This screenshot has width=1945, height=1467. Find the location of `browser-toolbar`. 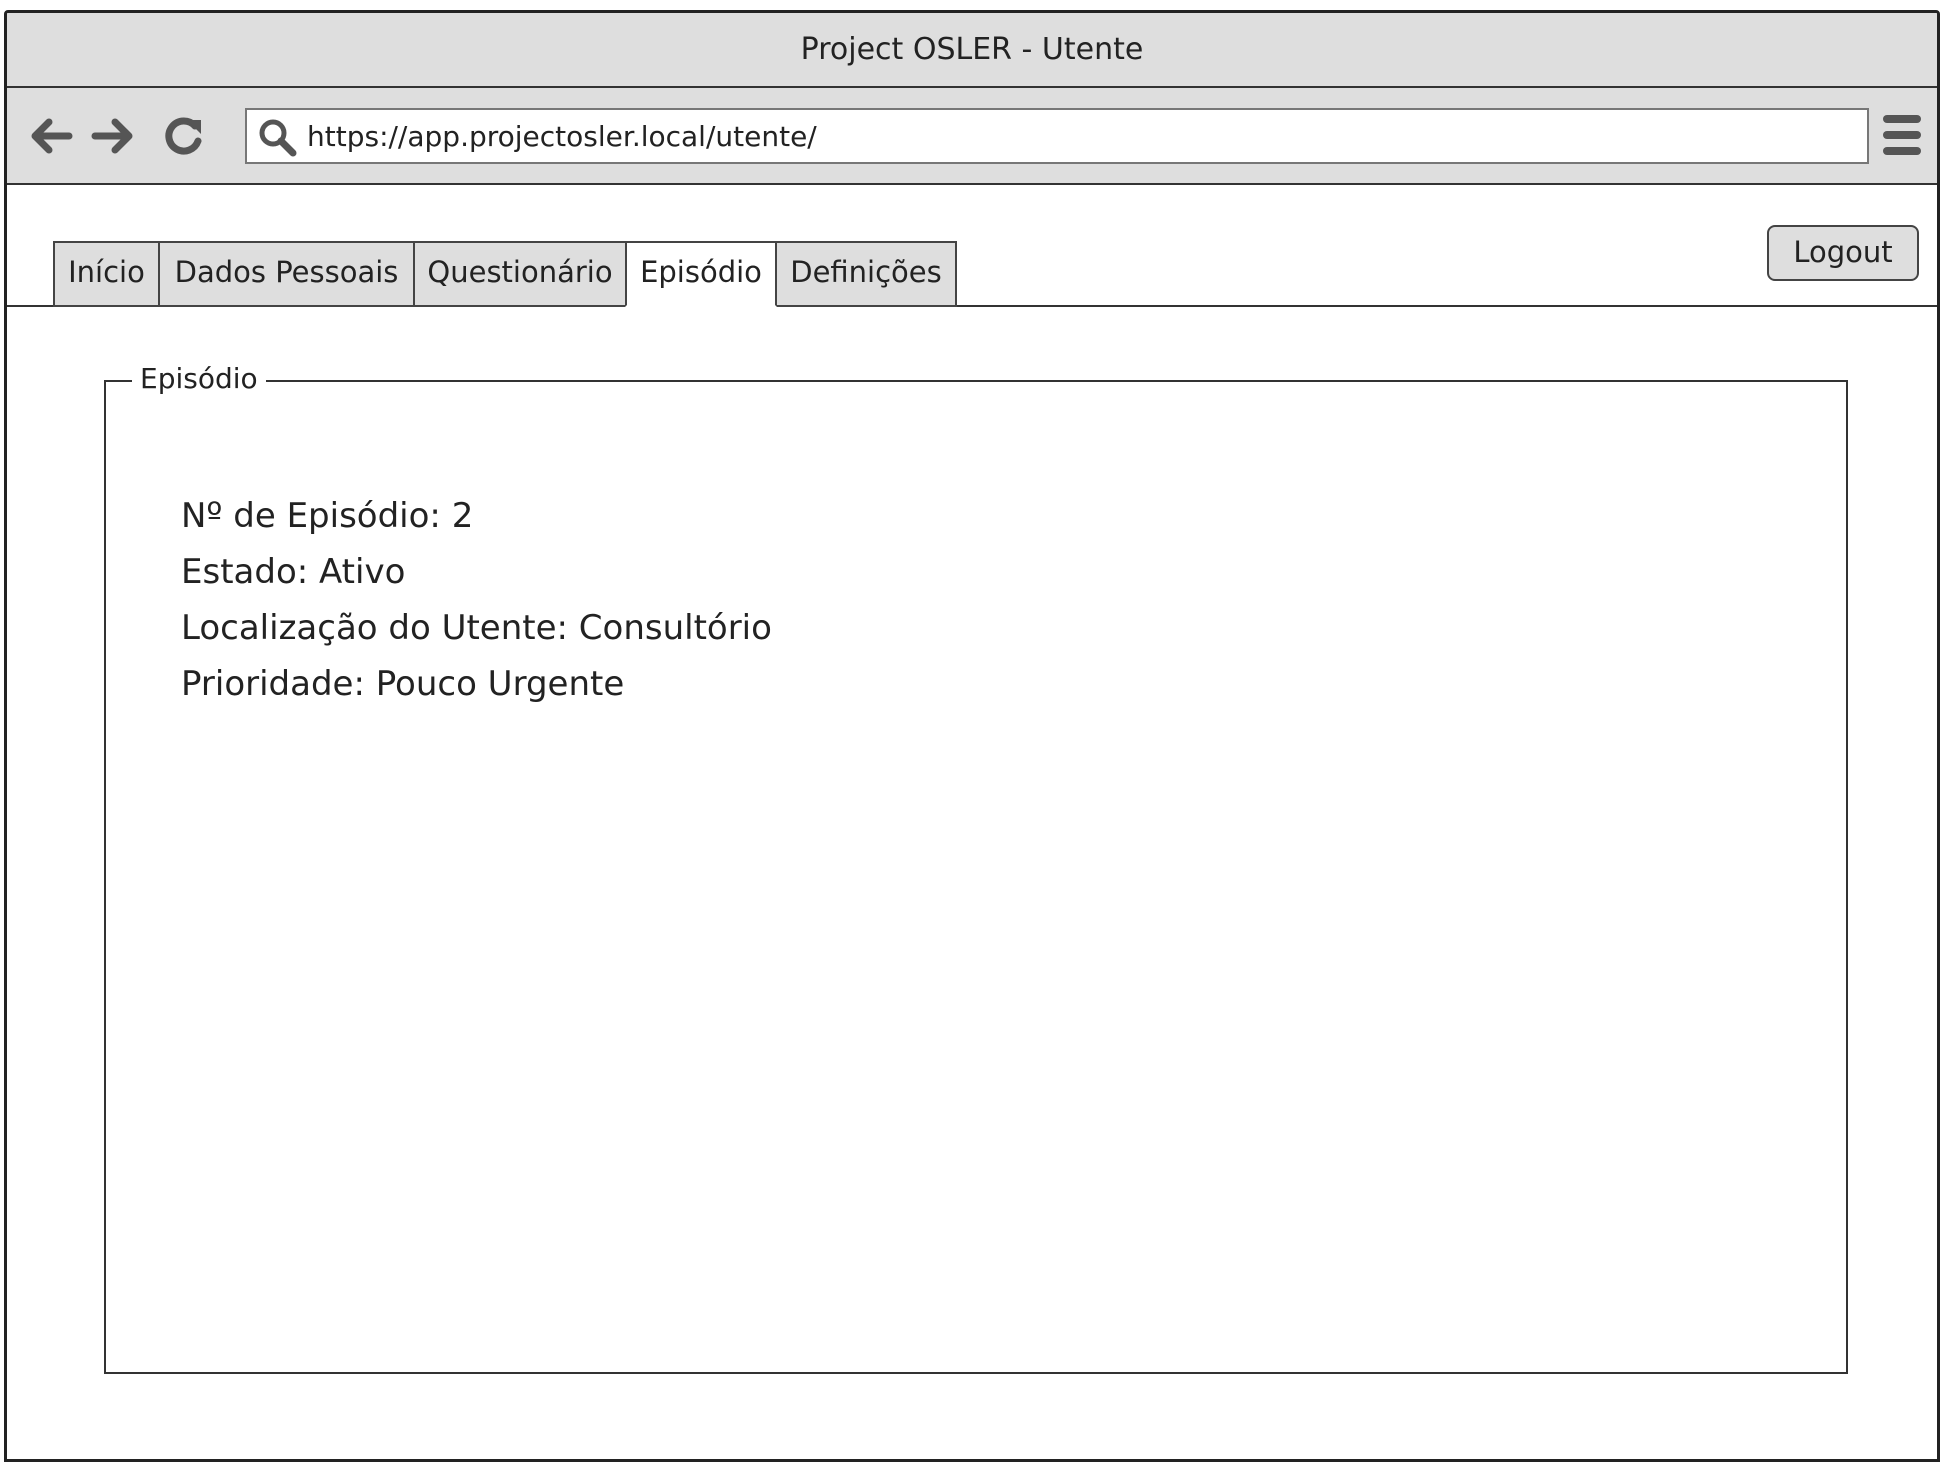

browser-toolbar is located at coordinates (972, 136).